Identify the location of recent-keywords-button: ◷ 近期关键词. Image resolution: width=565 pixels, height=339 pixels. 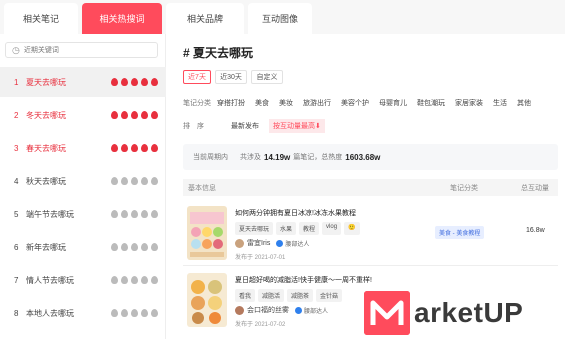
(81, 50).